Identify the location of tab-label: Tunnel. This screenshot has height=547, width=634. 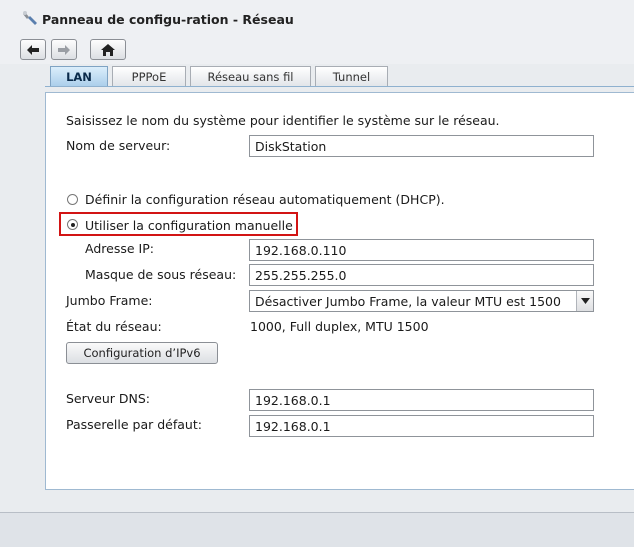
(351, 76).